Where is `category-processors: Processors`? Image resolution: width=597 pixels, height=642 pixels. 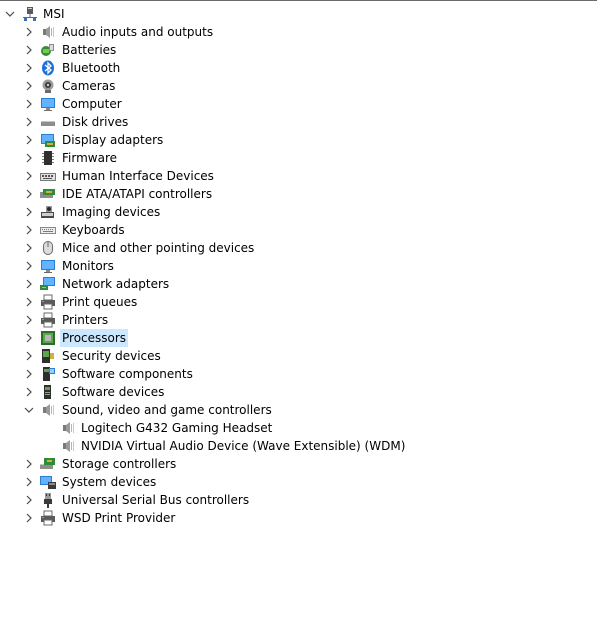
category-processors: Processors is located at coordinates (298, 338).